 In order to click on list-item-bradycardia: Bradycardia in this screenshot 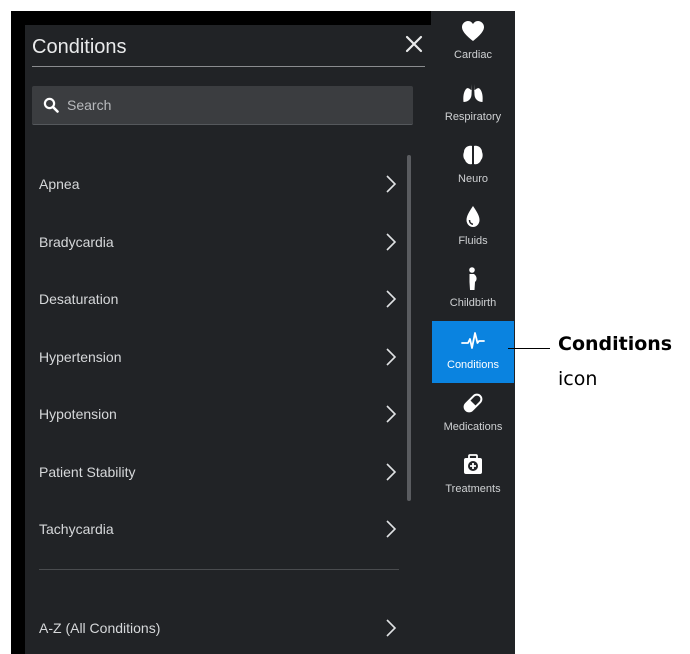, I will do `click(219, 243)`.